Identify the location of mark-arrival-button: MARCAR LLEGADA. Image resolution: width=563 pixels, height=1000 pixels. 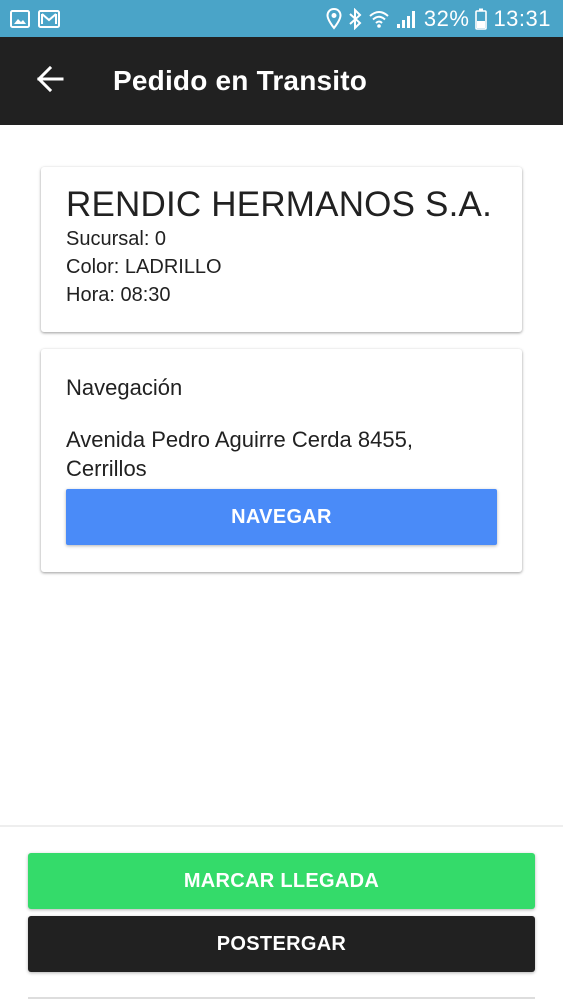
(281, 881).